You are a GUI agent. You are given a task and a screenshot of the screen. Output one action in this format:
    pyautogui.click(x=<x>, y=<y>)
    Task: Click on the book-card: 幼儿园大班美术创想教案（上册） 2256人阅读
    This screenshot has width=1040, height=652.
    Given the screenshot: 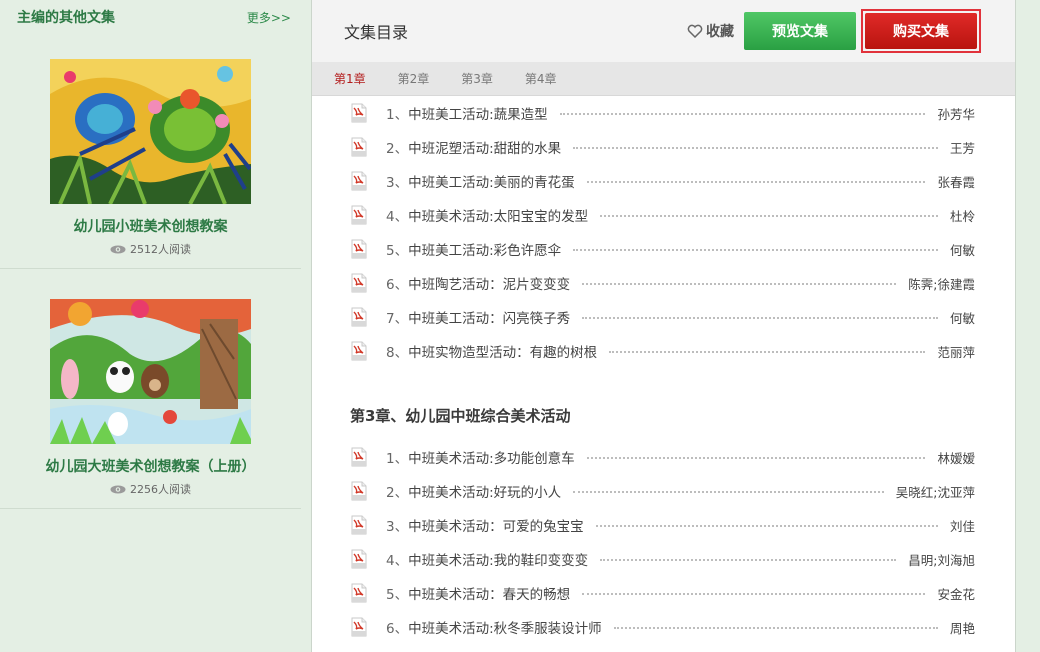 What is the action you would take?
    pyautogui.click(x=150, y=389)
    